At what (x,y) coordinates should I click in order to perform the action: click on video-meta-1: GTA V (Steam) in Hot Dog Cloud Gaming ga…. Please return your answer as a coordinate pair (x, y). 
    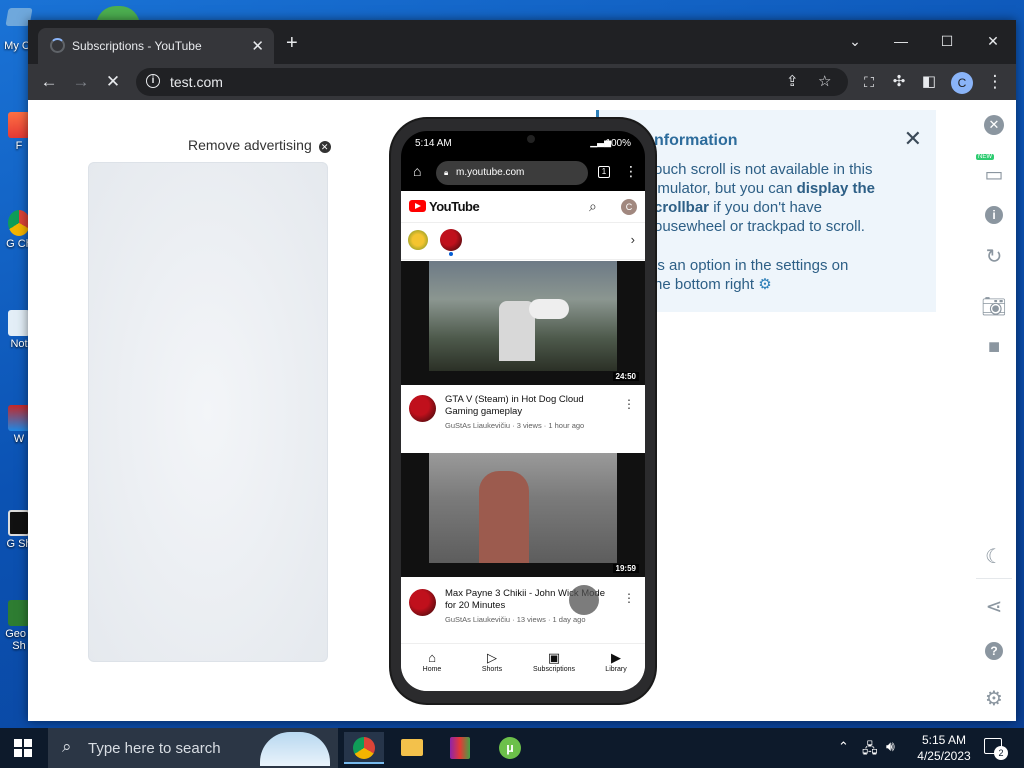
    Looking at the image, I should click on (523, 415).